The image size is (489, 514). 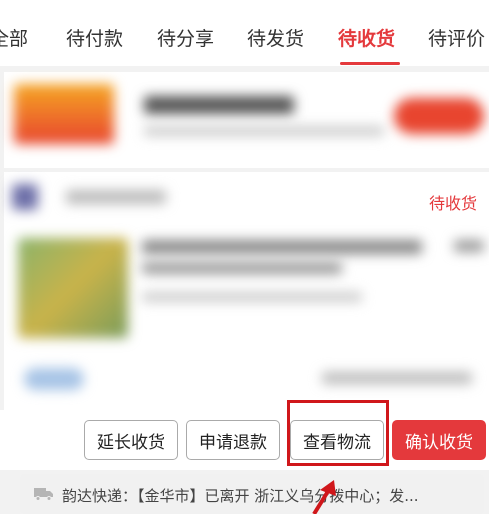 What do you see at coordinates (116, 197) in the screenshot?
I see `shop-name-blurred` at bounding box center [116, 197].